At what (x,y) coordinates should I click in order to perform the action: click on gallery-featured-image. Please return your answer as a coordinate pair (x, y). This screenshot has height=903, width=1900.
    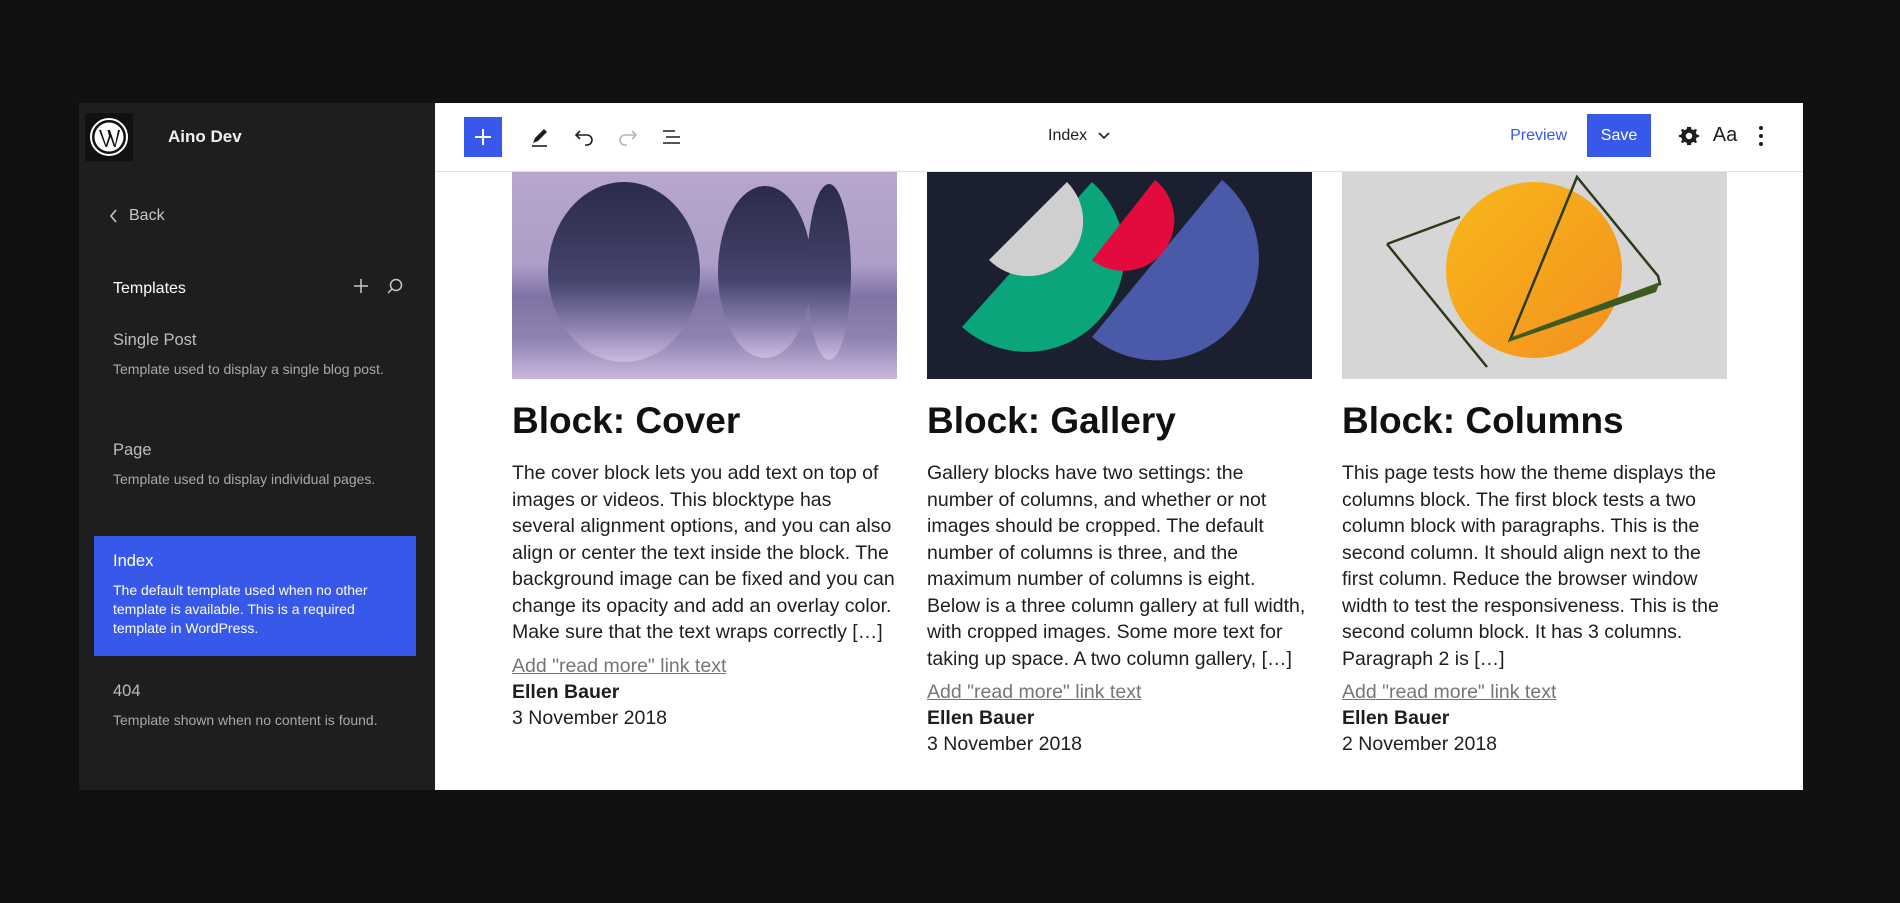
    Looking at the image, I should click on (1119, 275).